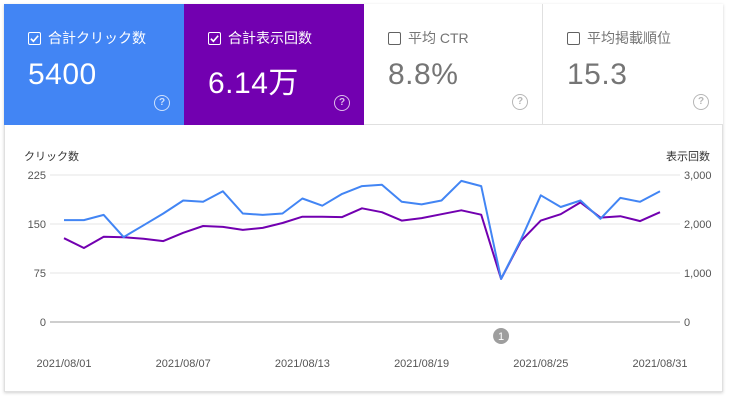  I want to click on y-tick-label-right: 3,000, so click(698, 176).